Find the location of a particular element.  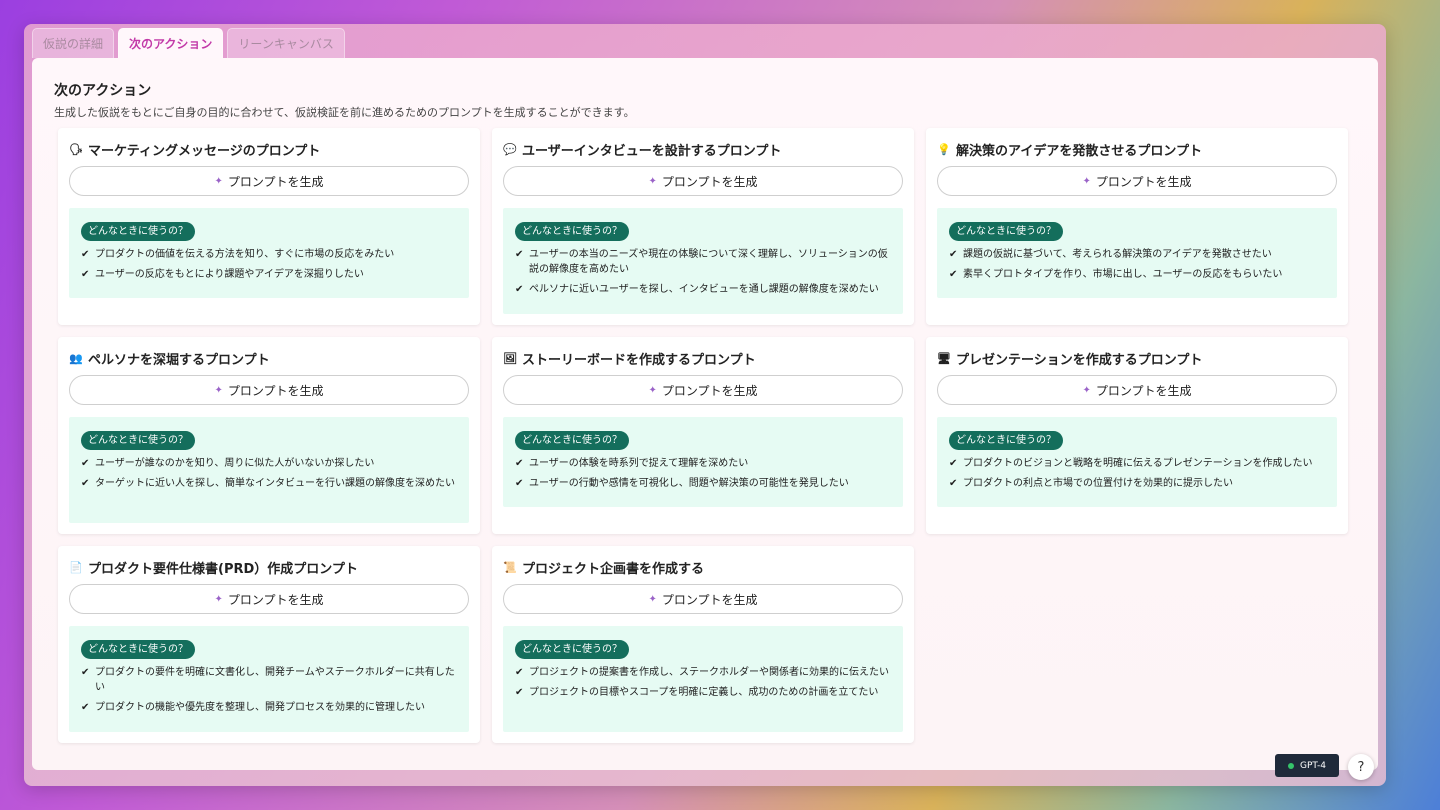

card-title-text: 解決策のアイデアを発散させるプロンプト is located at coordinates (1079, 151).